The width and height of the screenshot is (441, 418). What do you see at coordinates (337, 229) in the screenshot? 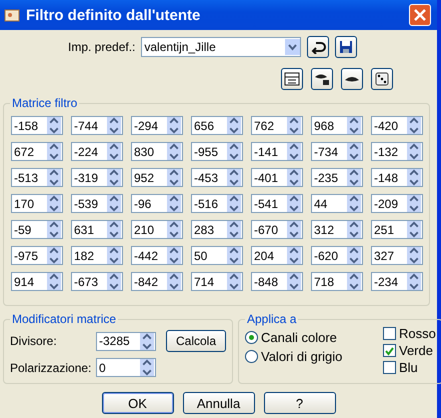
I see `matrix-spinbox: 312` at bounding box center [337, 229].